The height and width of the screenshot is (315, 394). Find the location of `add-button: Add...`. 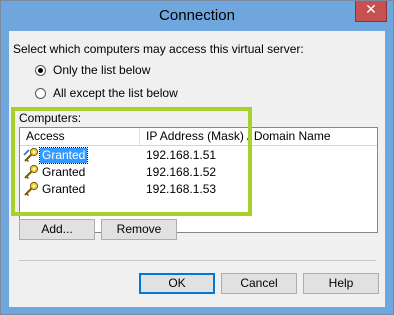

add-button: Add... is located at coordinates (57, 229).